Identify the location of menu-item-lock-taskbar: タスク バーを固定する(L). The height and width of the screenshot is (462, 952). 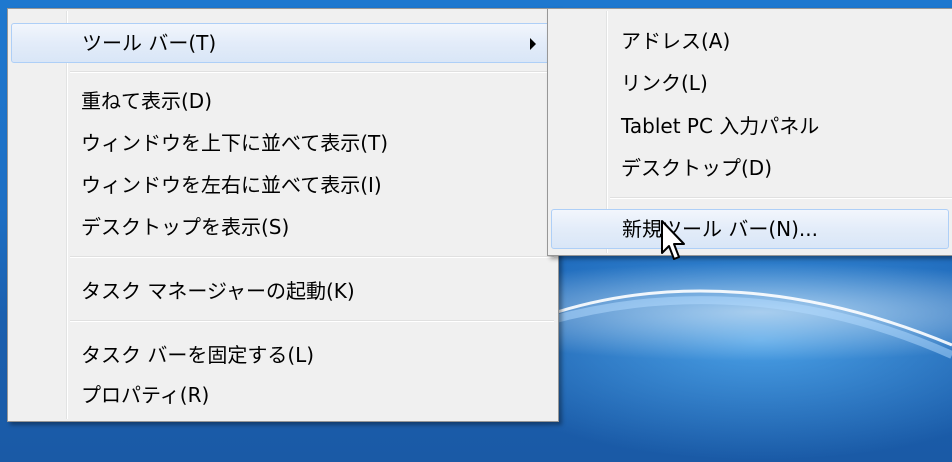
(283, 355).